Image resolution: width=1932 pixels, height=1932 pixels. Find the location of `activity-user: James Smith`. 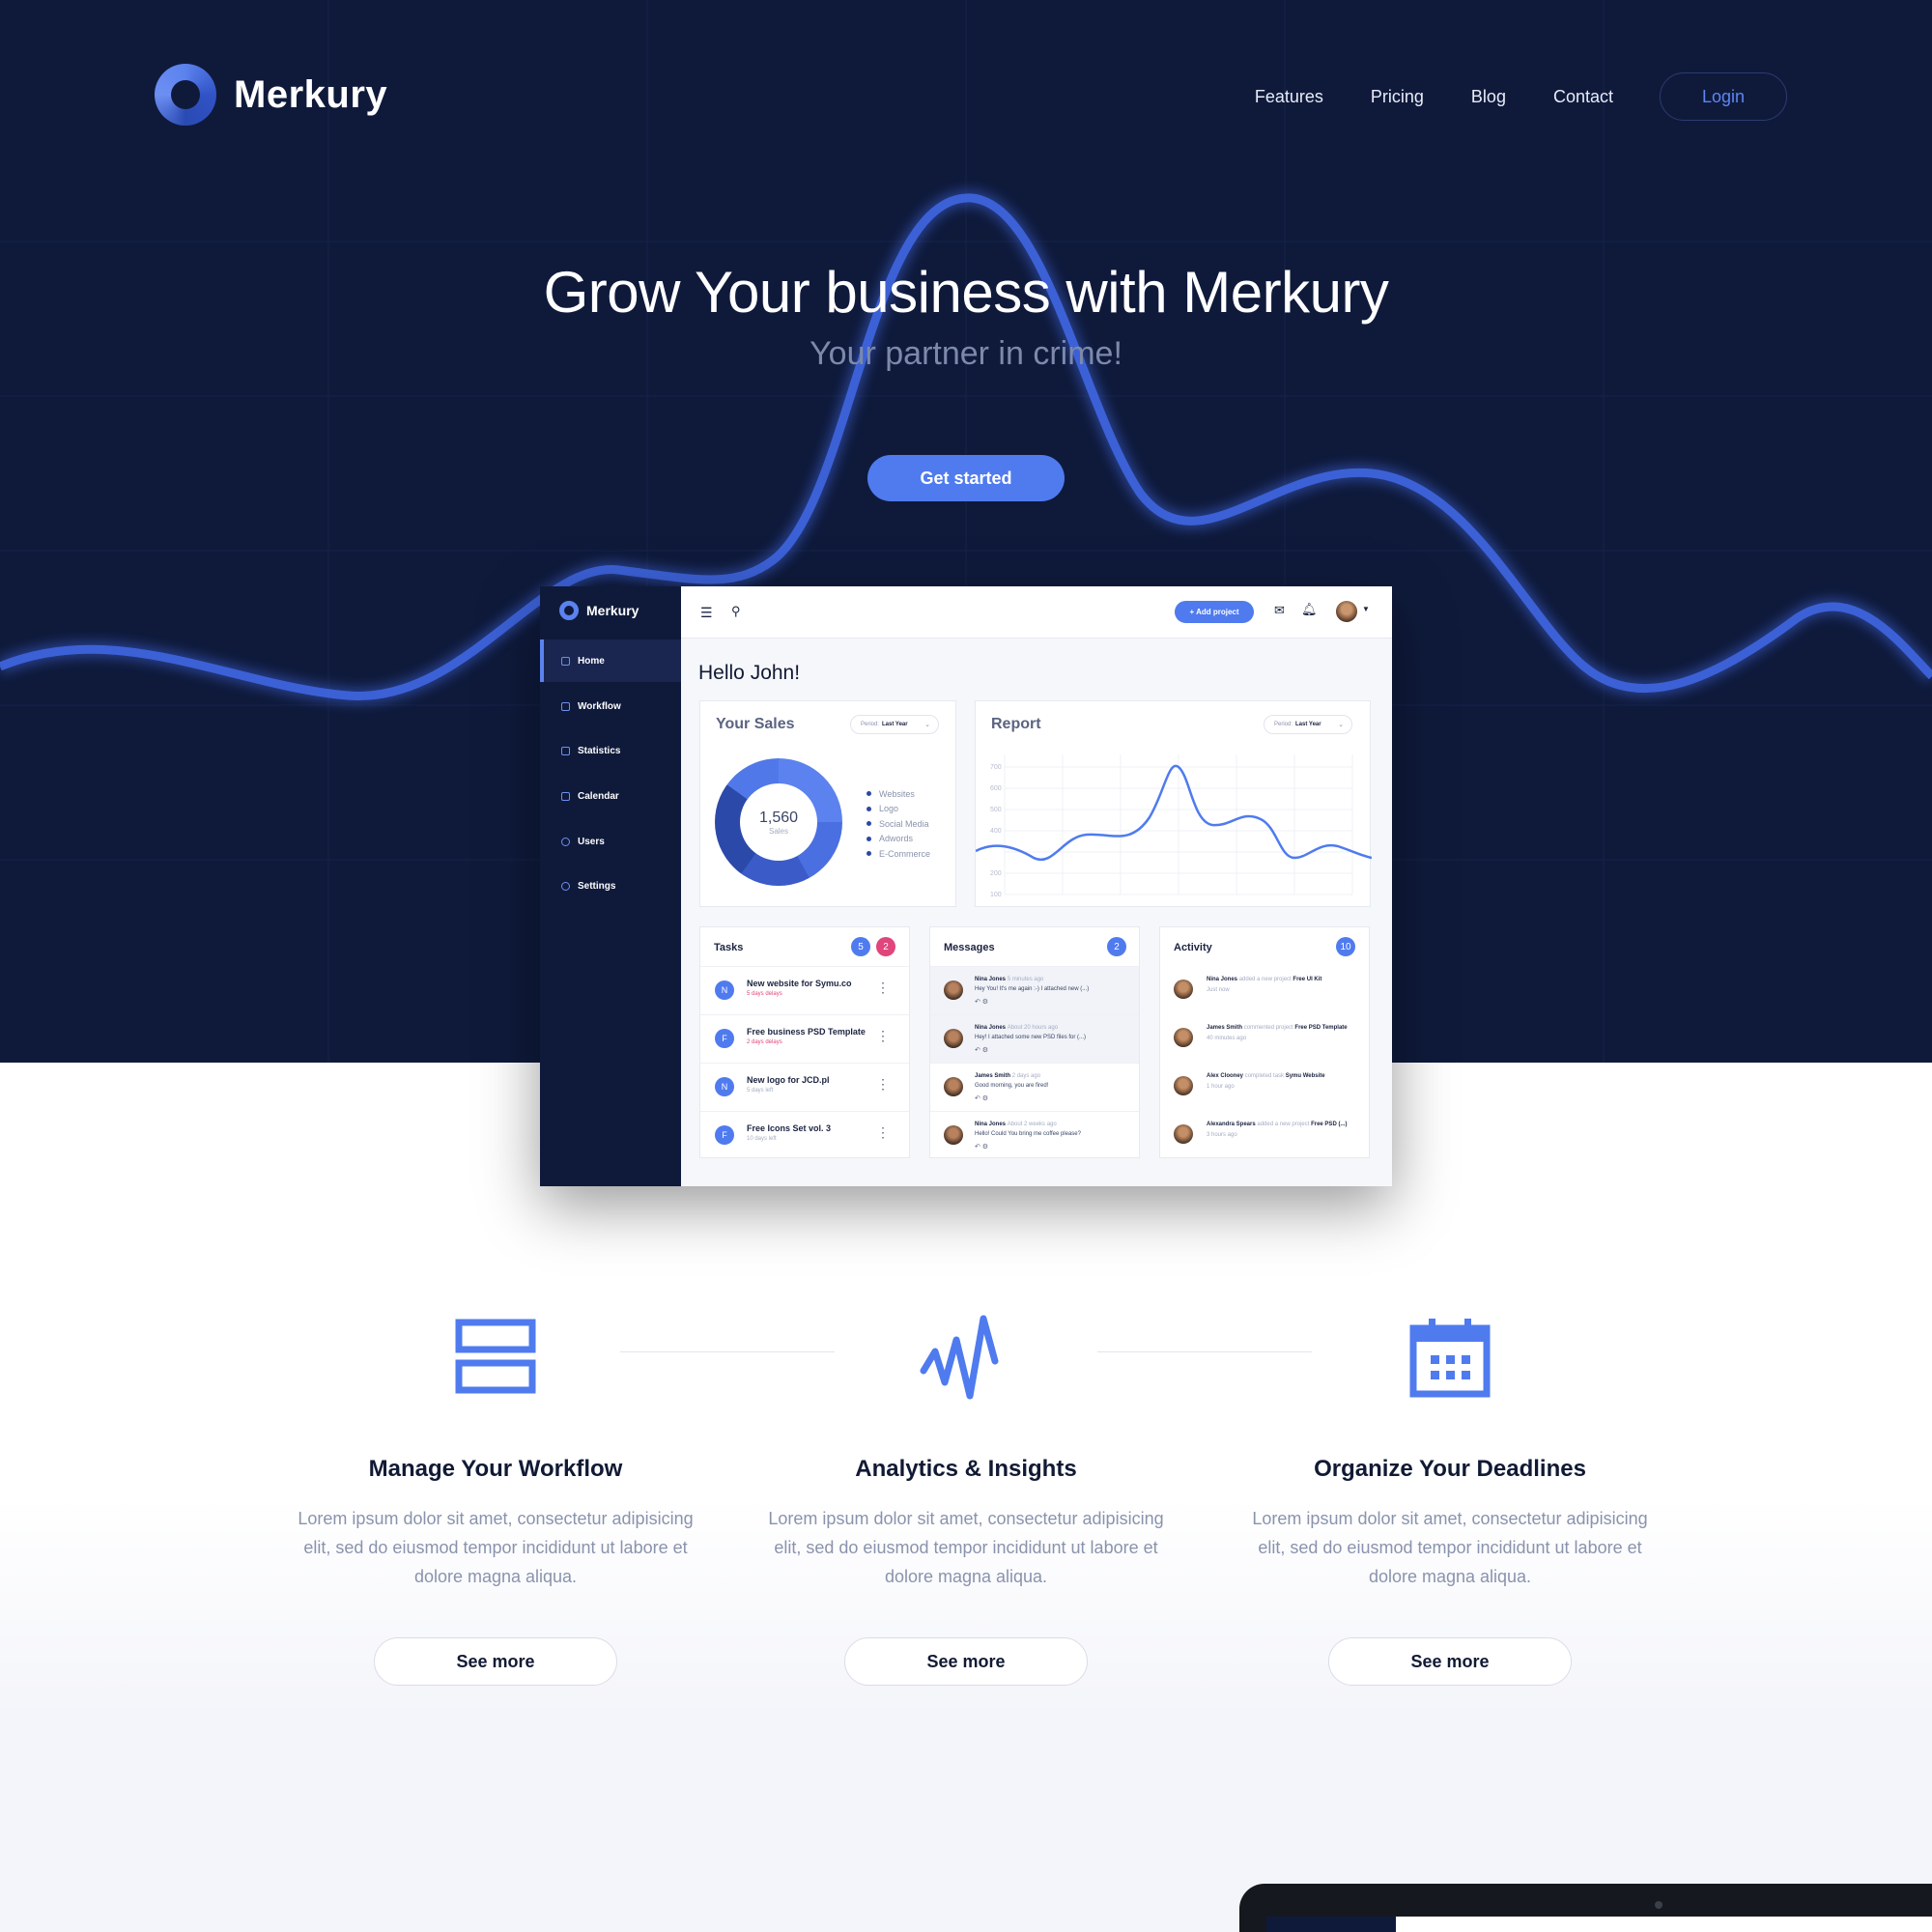

activity-user: James Smith is located at coordinates (1225, 1028).